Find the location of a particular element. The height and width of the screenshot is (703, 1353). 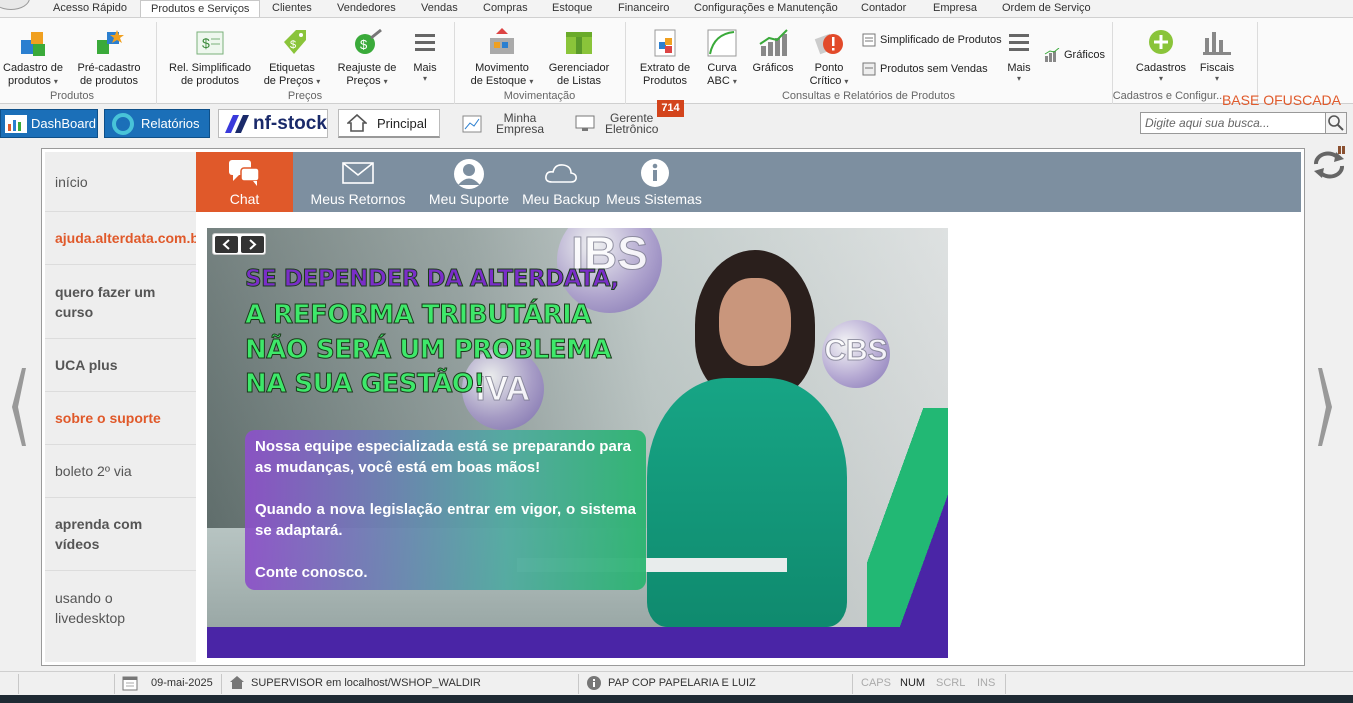

etiquetas-precos-button: $ Etiquetas de Preços ▾ is located at coordinates (292, 58).